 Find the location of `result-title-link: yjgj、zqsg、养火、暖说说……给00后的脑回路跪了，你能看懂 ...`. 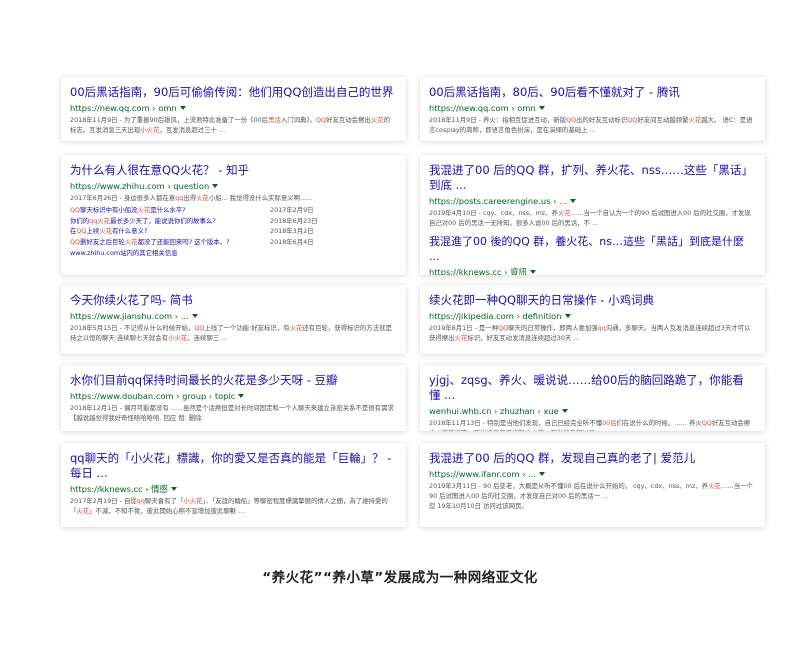

result-title-link: yjgj、zqsg、养火、暖说说……给00后的脑回路跪了，你能看懂 ... is located at coordinates (592, 388).